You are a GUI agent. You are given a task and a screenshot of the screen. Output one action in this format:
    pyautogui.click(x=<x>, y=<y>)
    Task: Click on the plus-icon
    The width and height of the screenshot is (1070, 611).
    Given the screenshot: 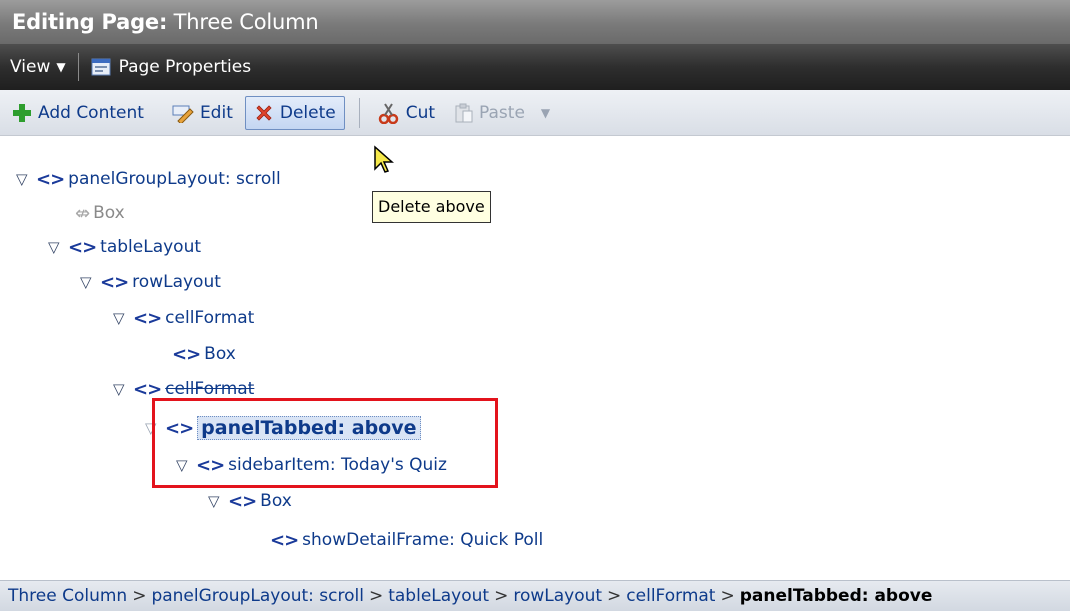 What is the action you would take?
    pyautogui.click(x=22, y=113)
    